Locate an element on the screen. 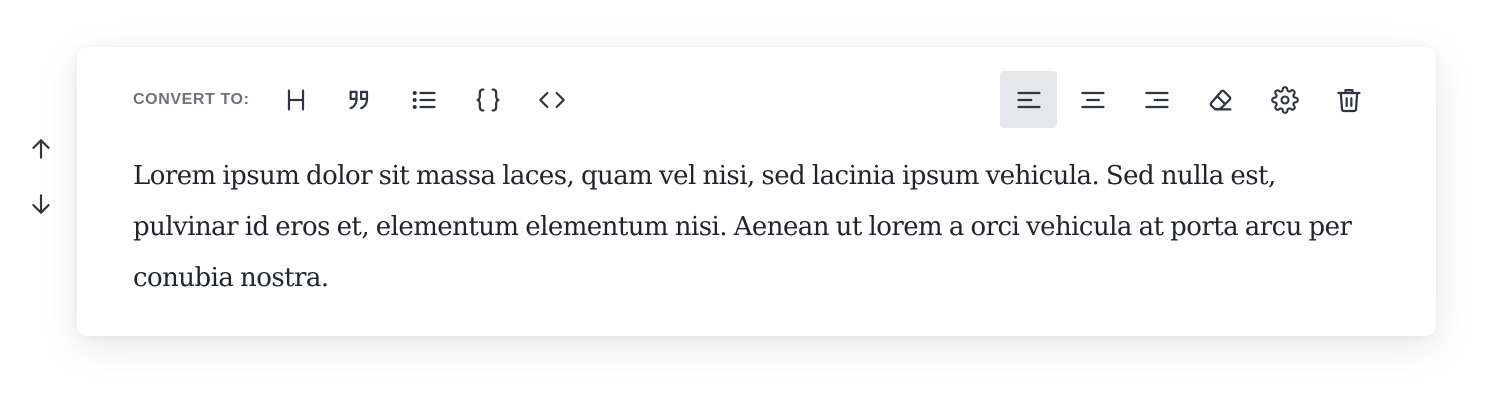  clear-formatting-button is located at coordinates (1220, 99).